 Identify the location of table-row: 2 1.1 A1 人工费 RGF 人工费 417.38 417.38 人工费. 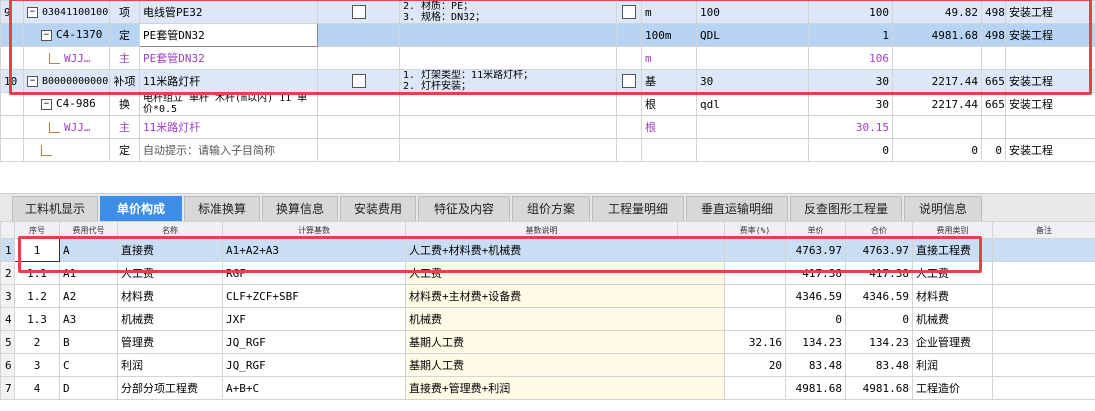
(547, 273).